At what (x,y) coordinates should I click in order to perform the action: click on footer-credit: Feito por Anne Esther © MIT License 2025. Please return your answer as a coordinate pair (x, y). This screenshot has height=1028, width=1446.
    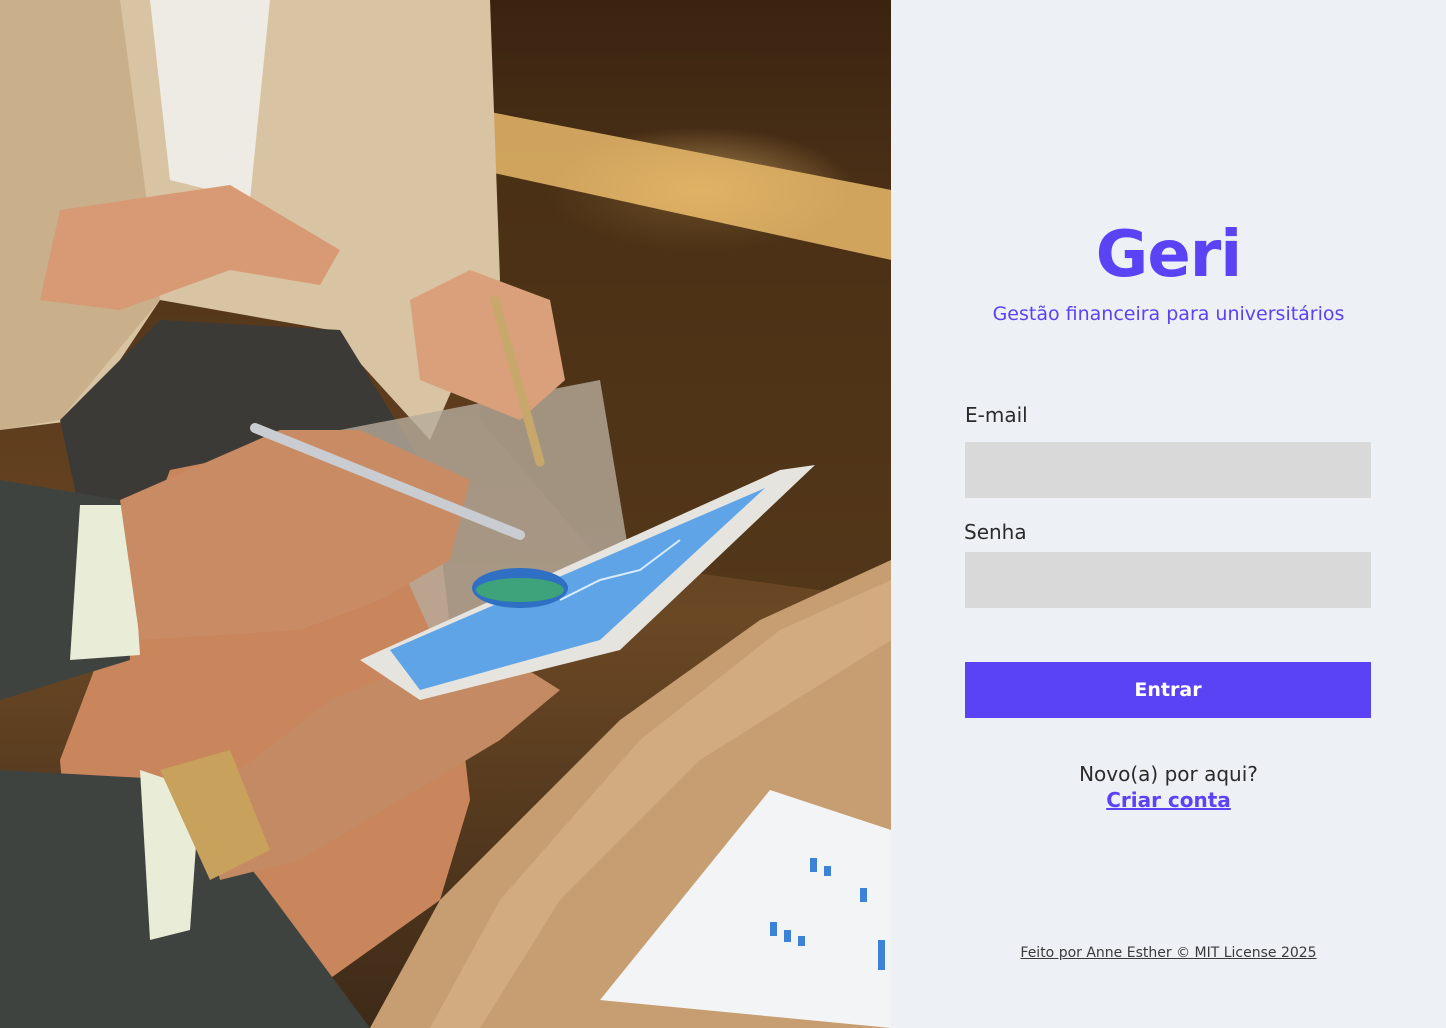
    Looking at the image, I should click on (1168, 953).